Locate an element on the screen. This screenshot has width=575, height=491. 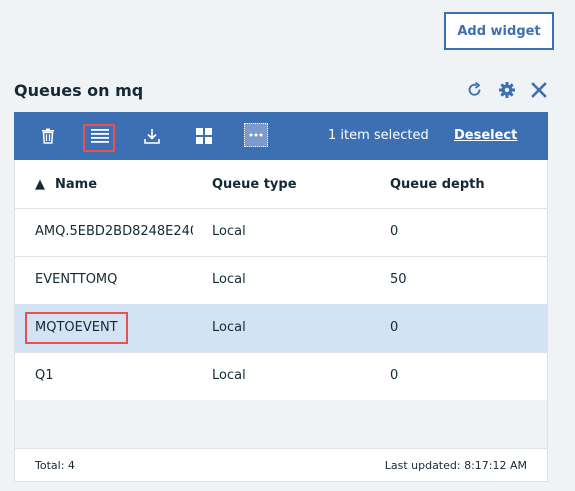
refresh-icon is located at coordinates (475, 90).